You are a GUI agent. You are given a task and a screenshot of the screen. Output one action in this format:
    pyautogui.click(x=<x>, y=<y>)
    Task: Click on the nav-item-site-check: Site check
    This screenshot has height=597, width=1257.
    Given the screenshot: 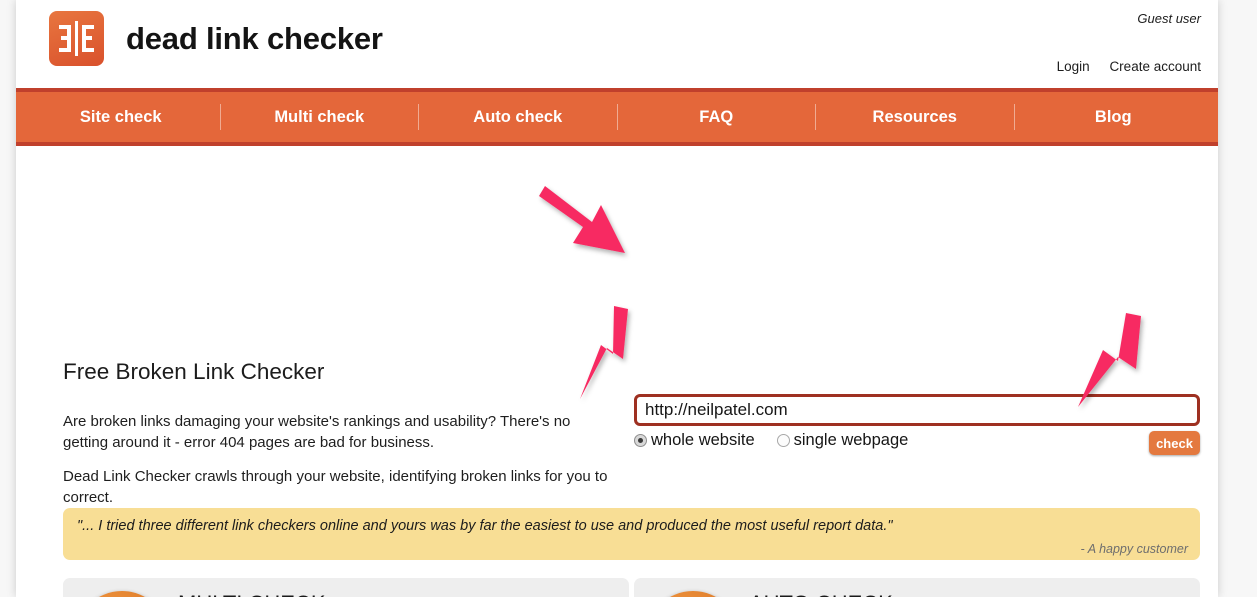 What is the action you would take?
    pyautogui.click(x=121, y=117)
    